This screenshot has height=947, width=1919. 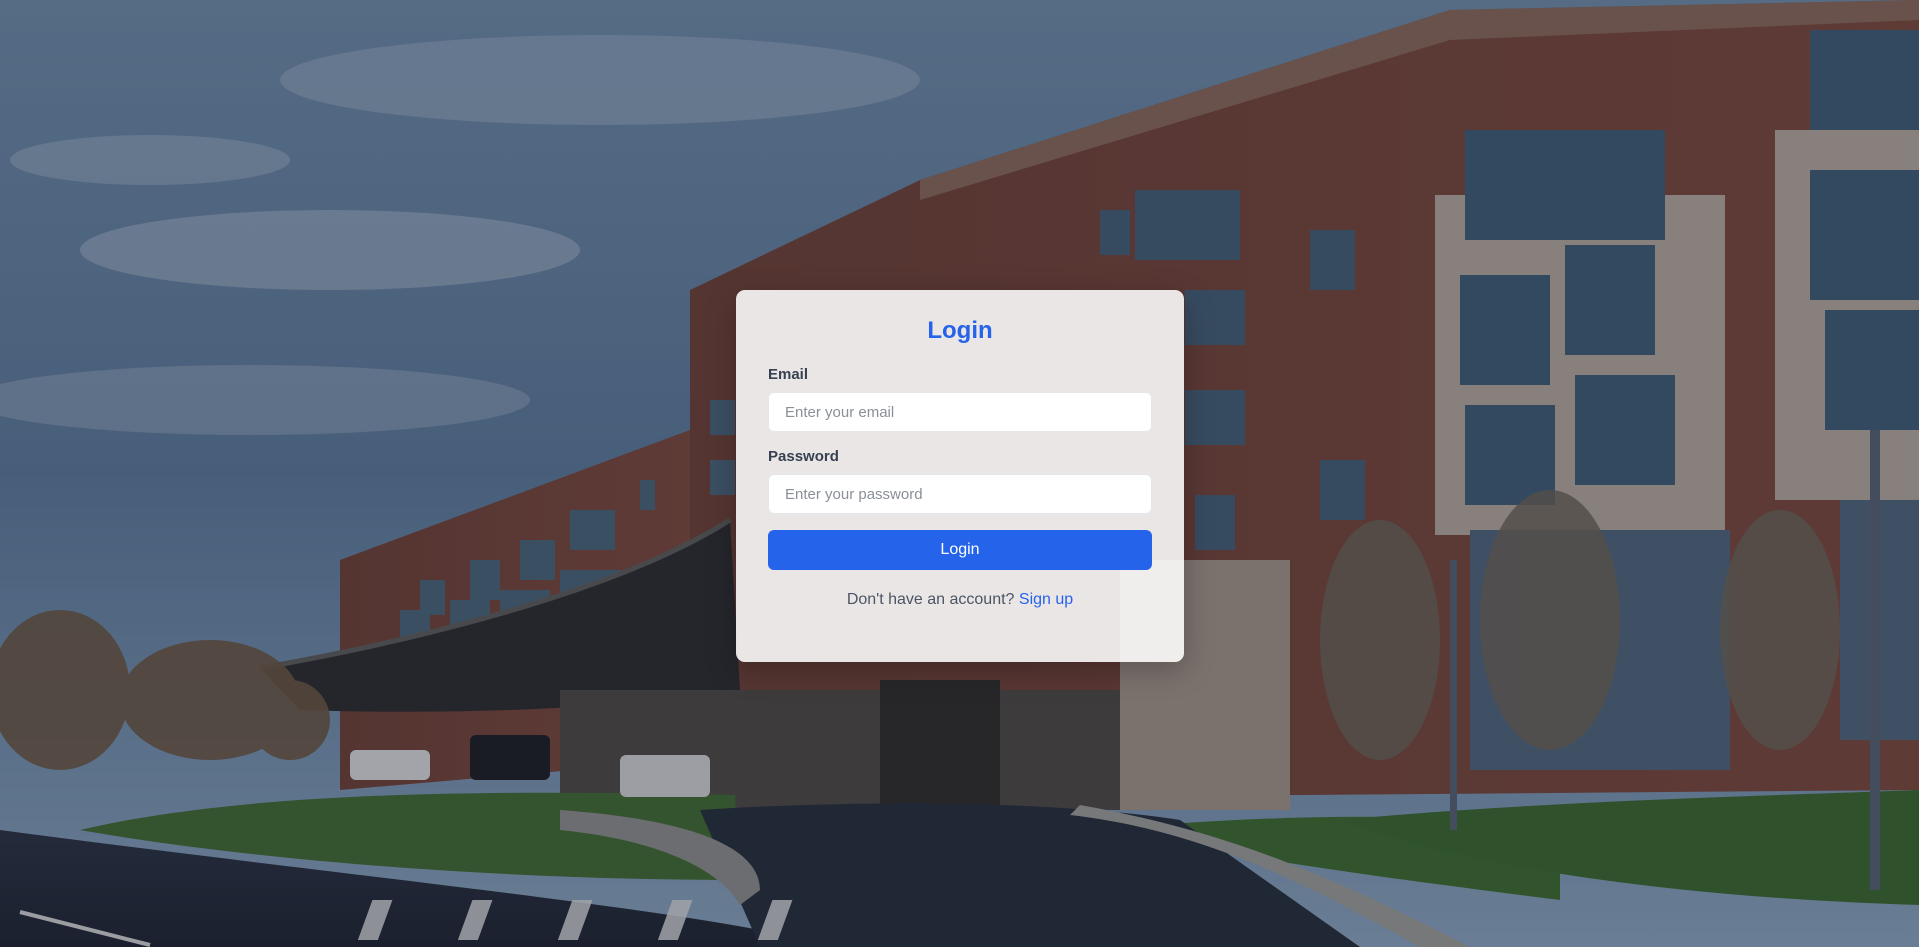 I want to click on signup-prompt-text: Don't have an account?, so click(x=930, y=599).